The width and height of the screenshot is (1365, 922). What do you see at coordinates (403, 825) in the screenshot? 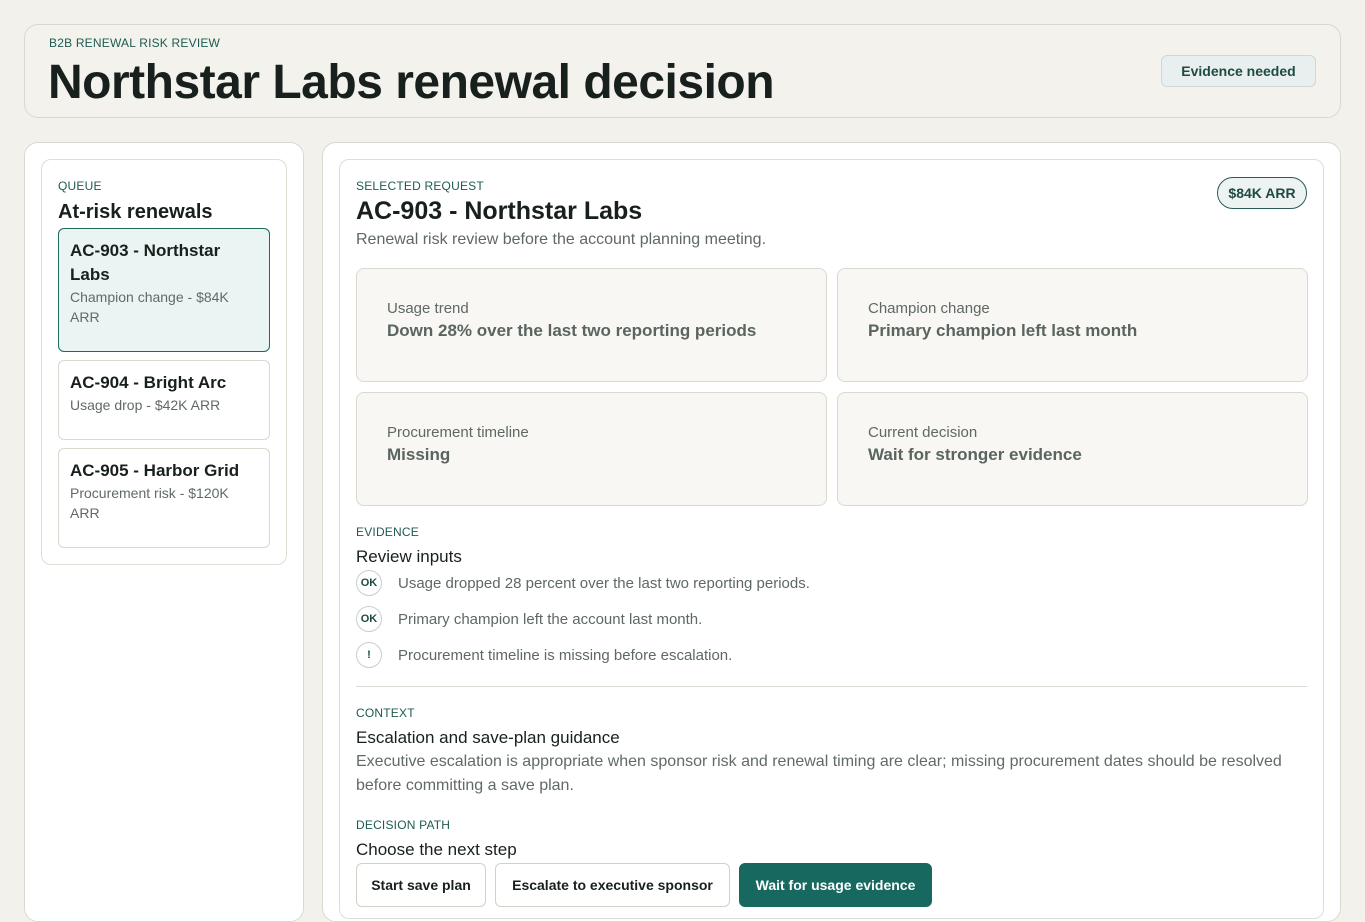
I see `decision-eyebrow: DECISION PATH` at bounding box center [403, 825].